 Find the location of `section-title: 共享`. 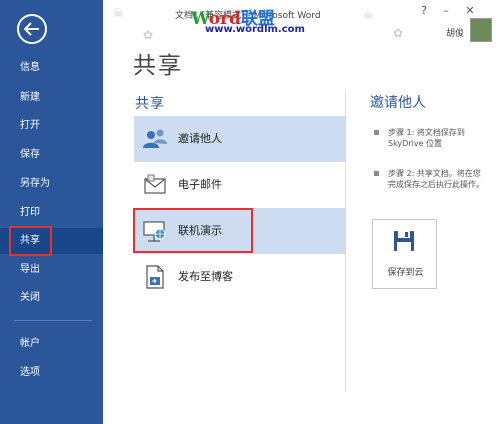

section-title: 共享 is located at coordinates (150, 104).